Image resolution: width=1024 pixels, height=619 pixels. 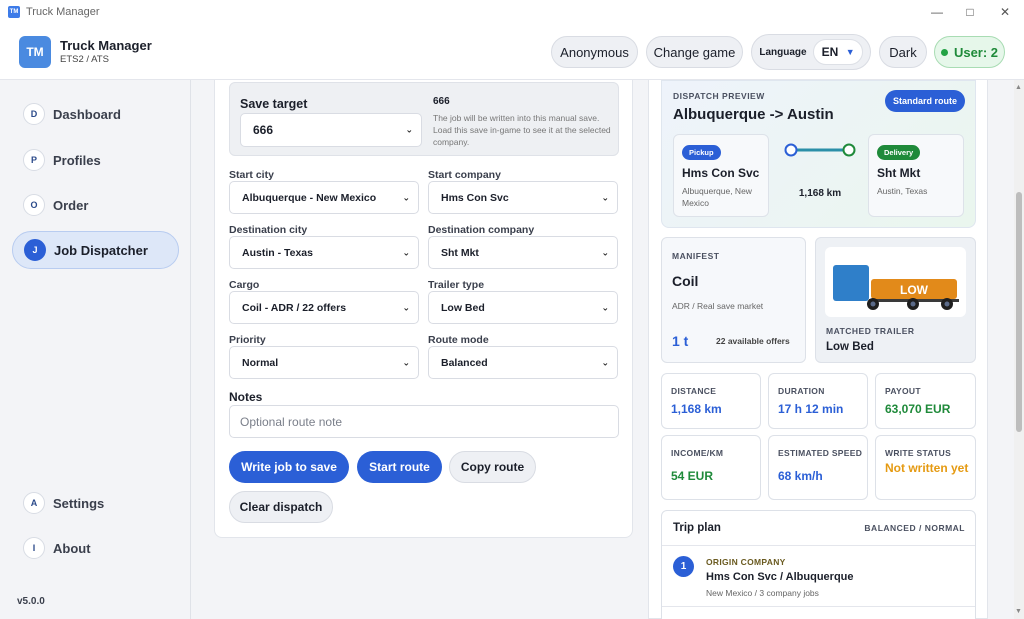 I want to click on theme-toggle-button: Dark, so click(x=903, y=52).